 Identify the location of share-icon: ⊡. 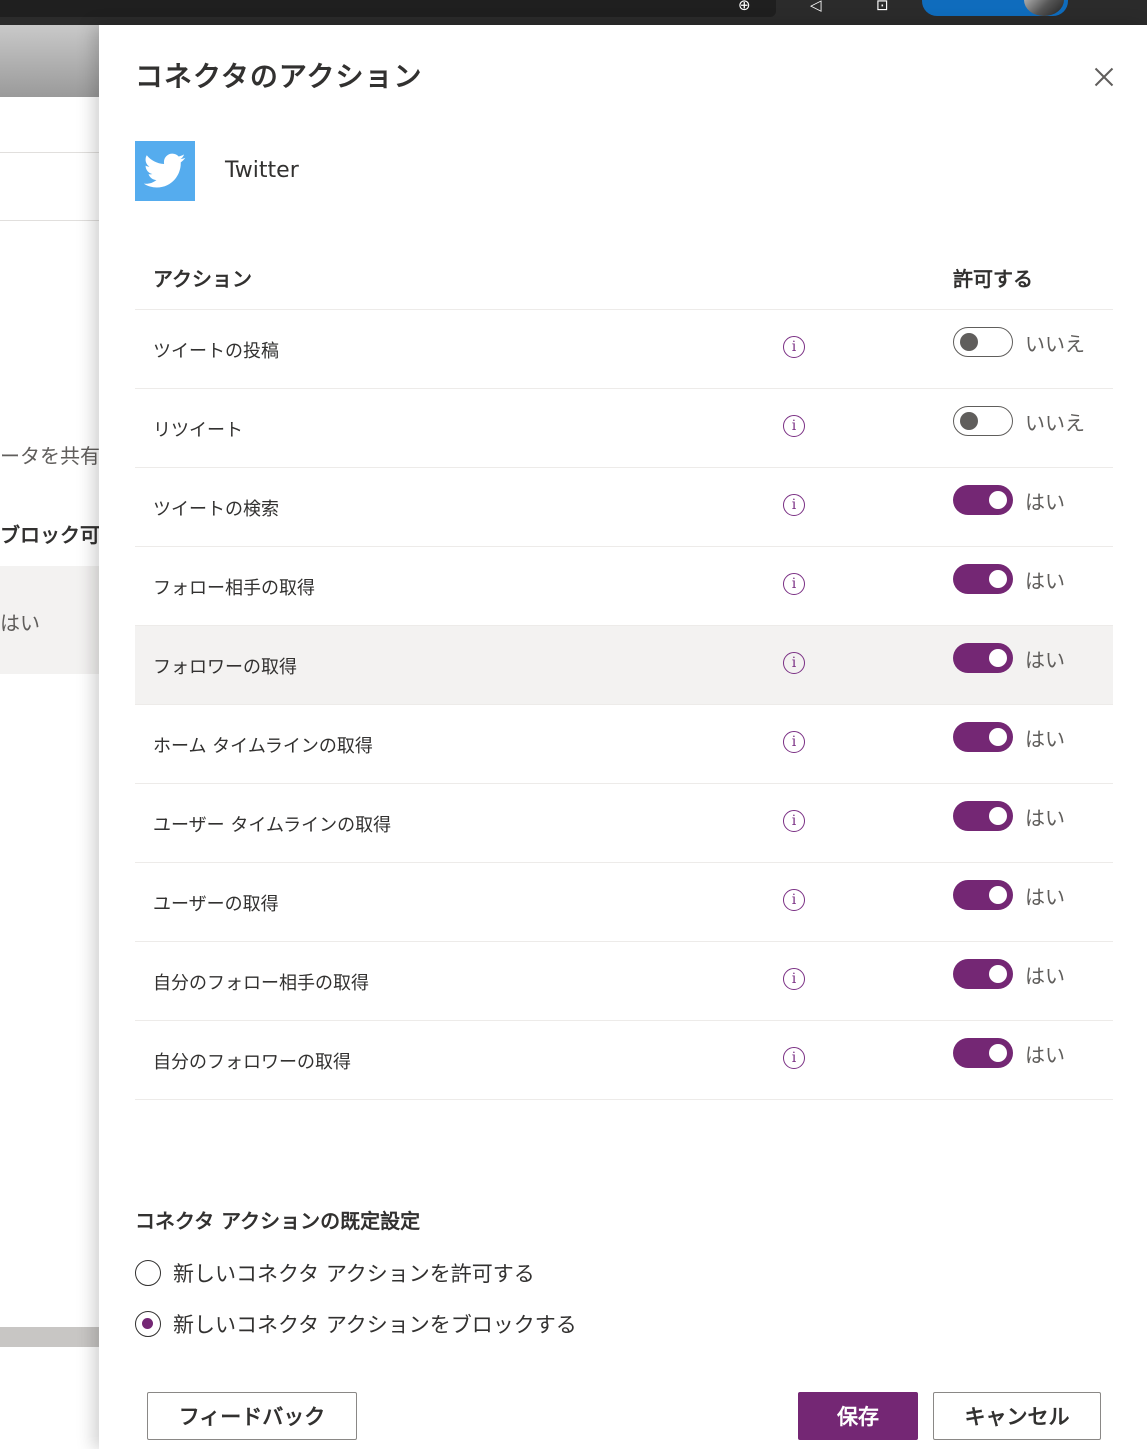
(882, 6).